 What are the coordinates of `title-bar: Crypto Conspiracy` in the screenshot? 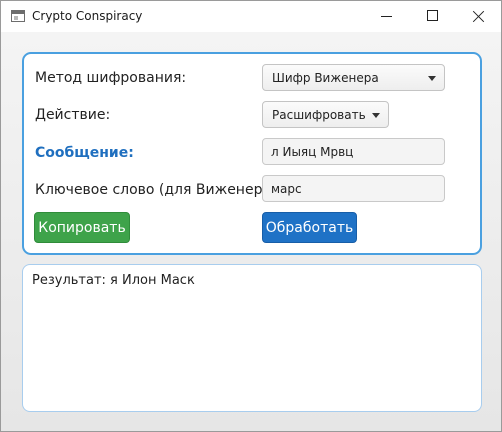 It's located at (251, 16).